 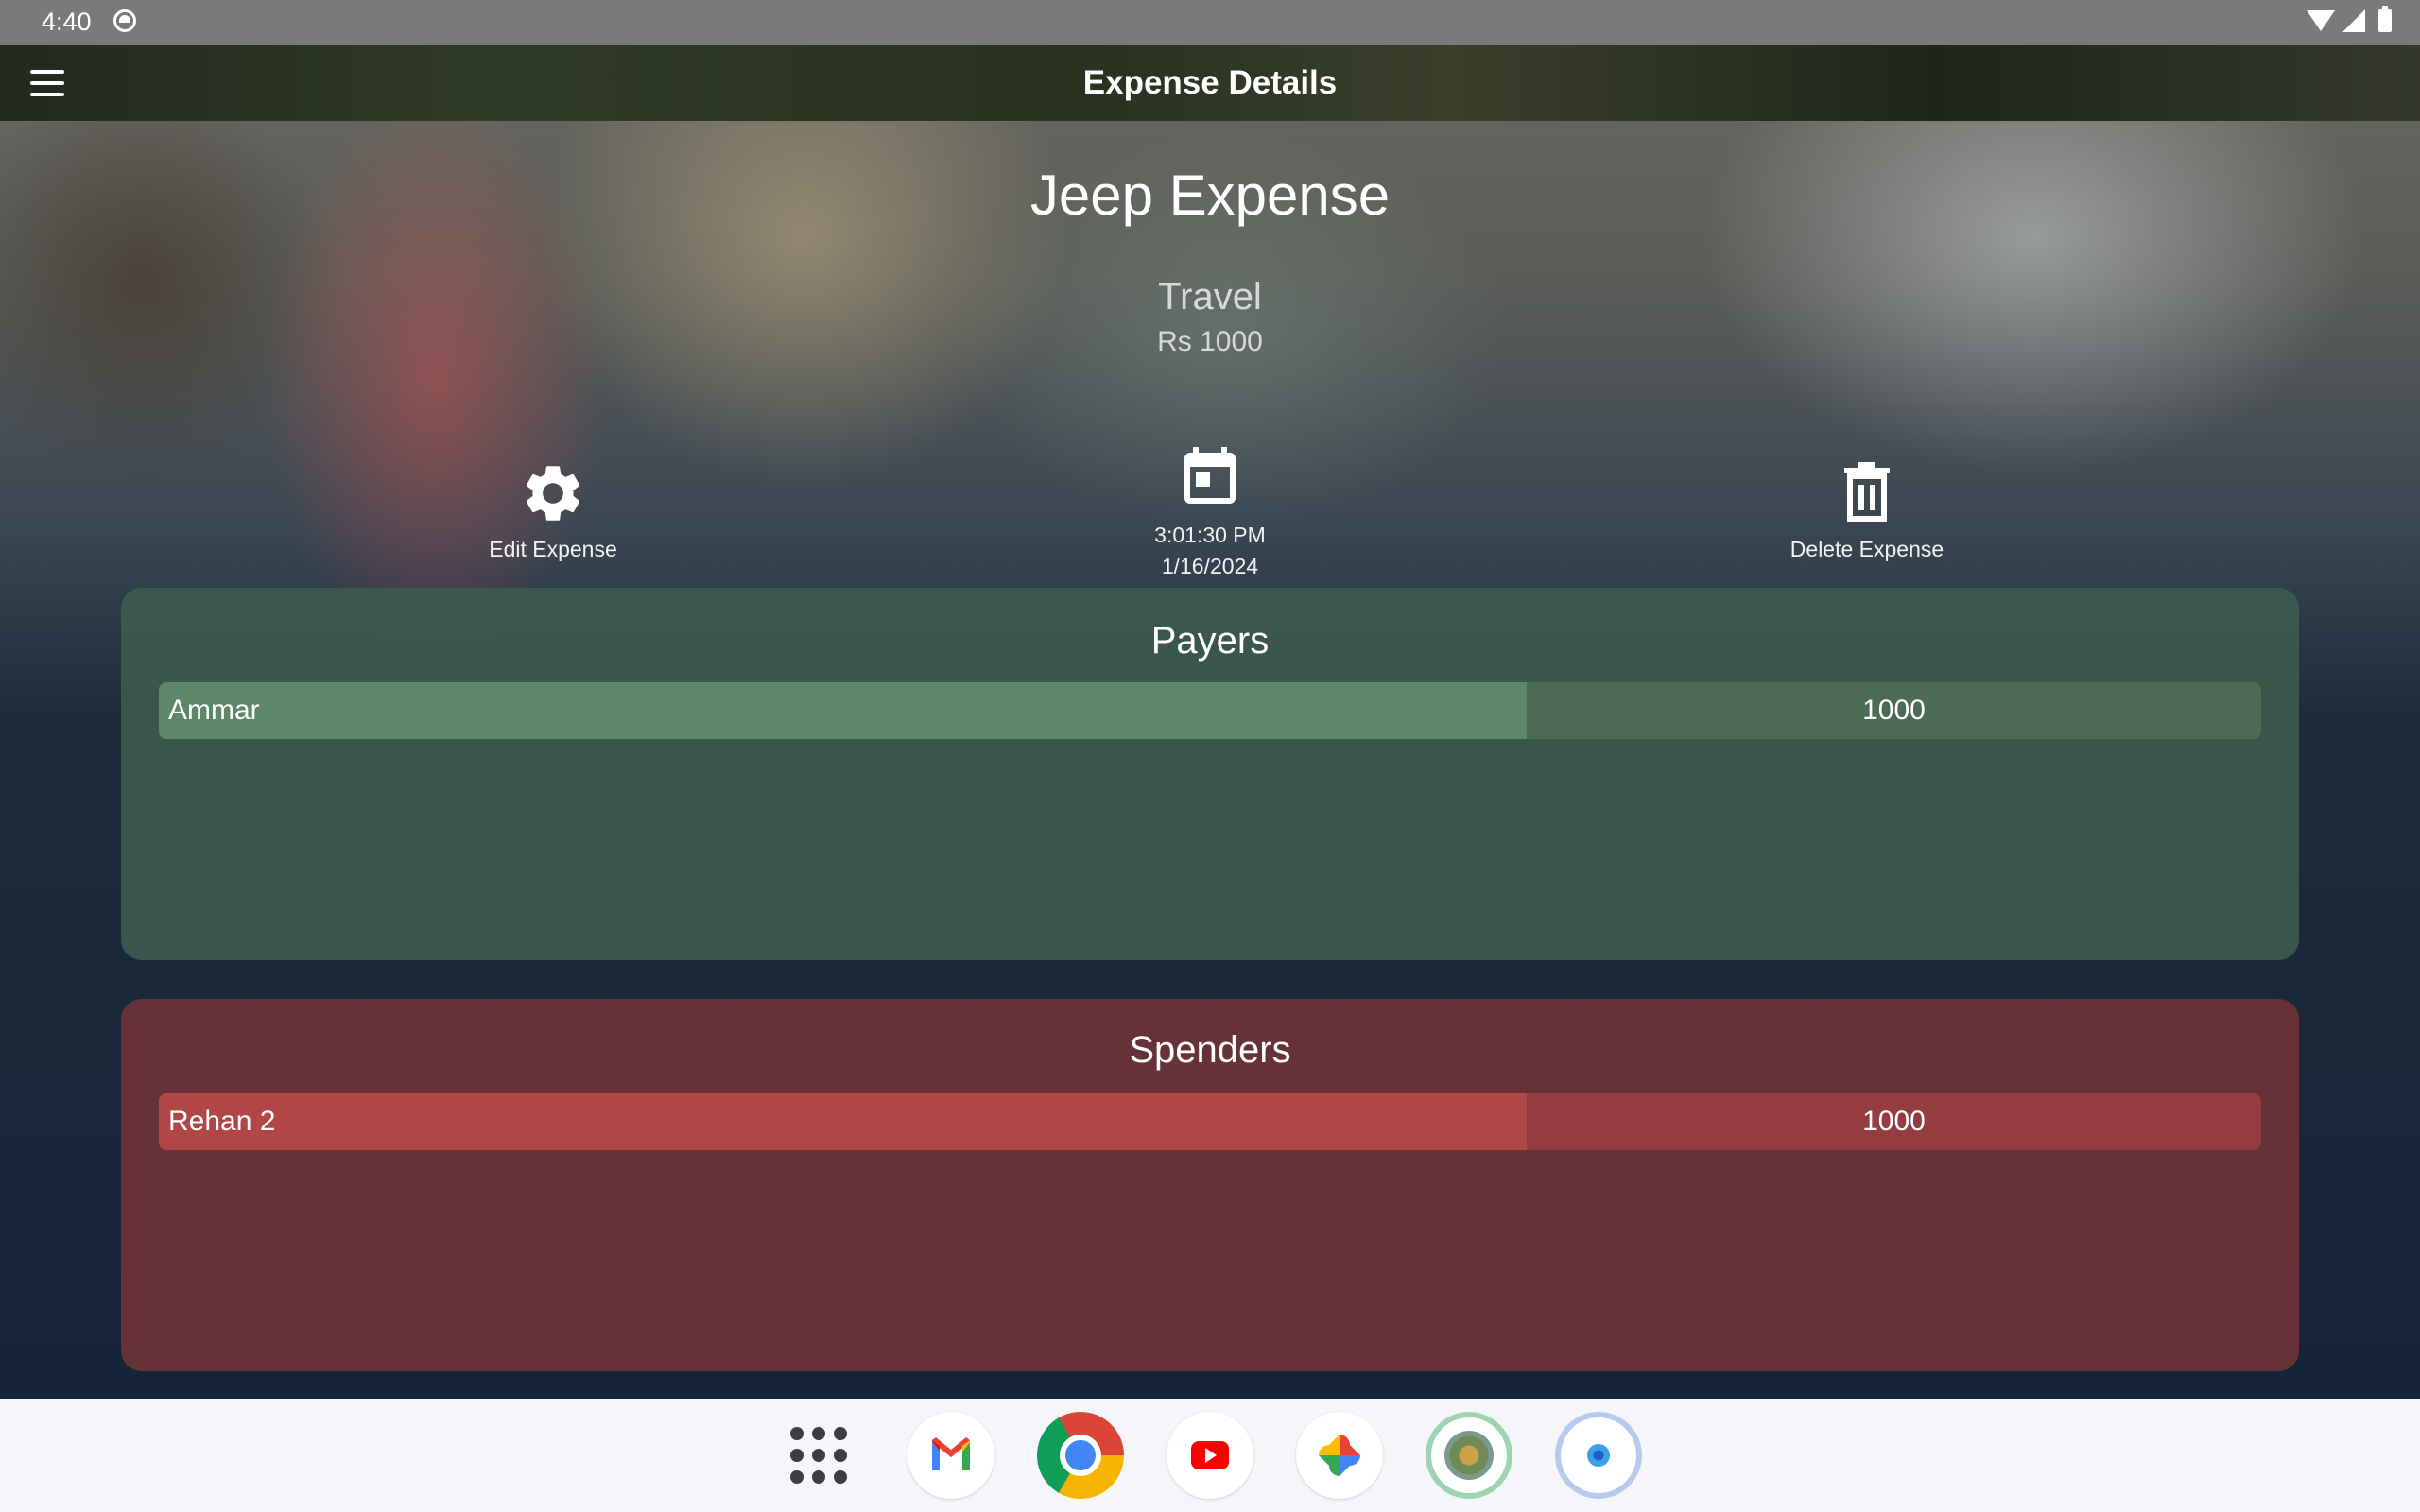 I want to click on payer-row: Ammar 1000, so click(x=1210, y=710).